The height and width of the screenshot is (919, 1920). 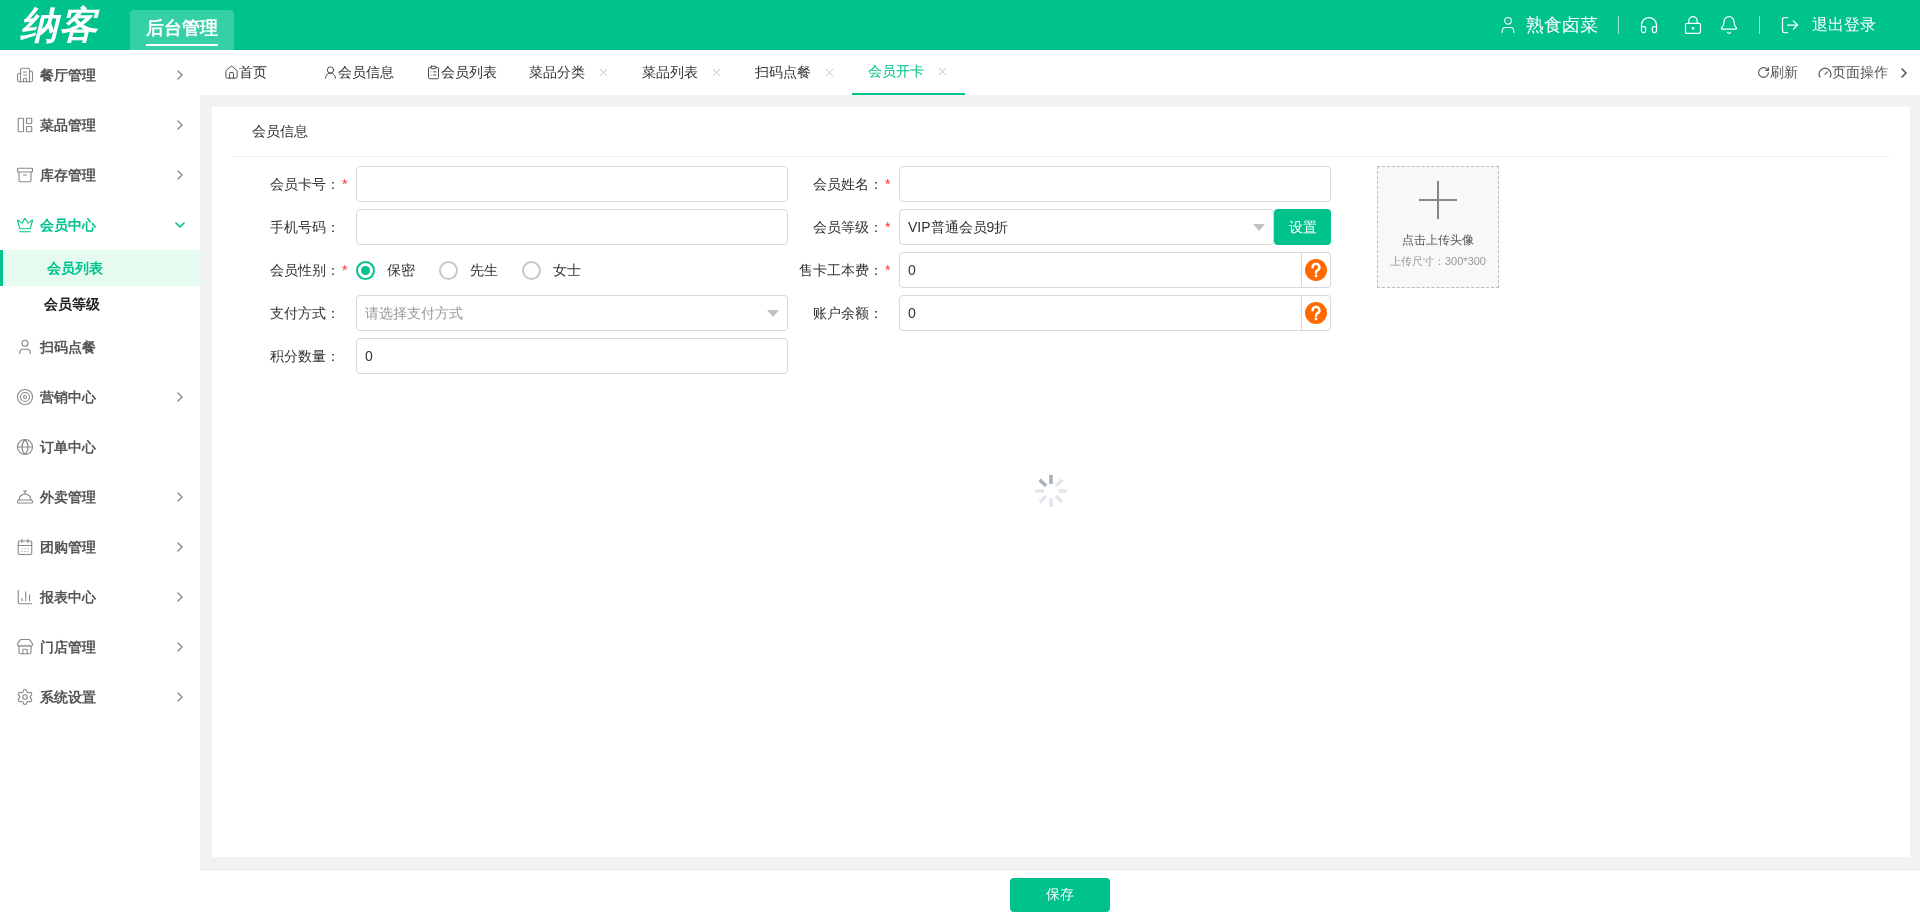 What do you see at coordinates (253, 72) in the screenshot?
I see `page-tab: 首页` at bounding box center [253, 72].